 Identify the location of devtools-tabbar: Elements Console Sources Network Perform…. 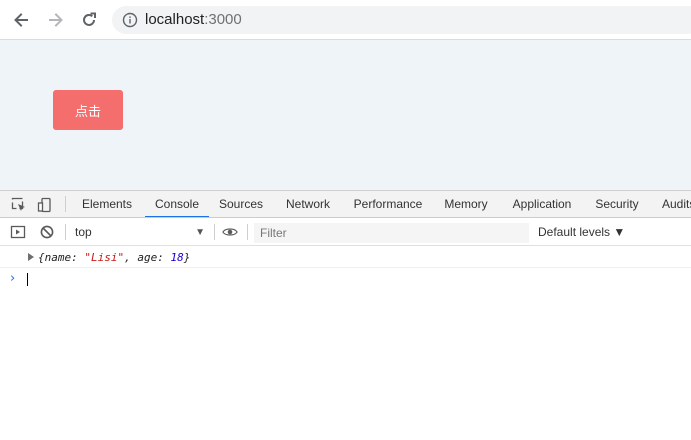
(345, 204).